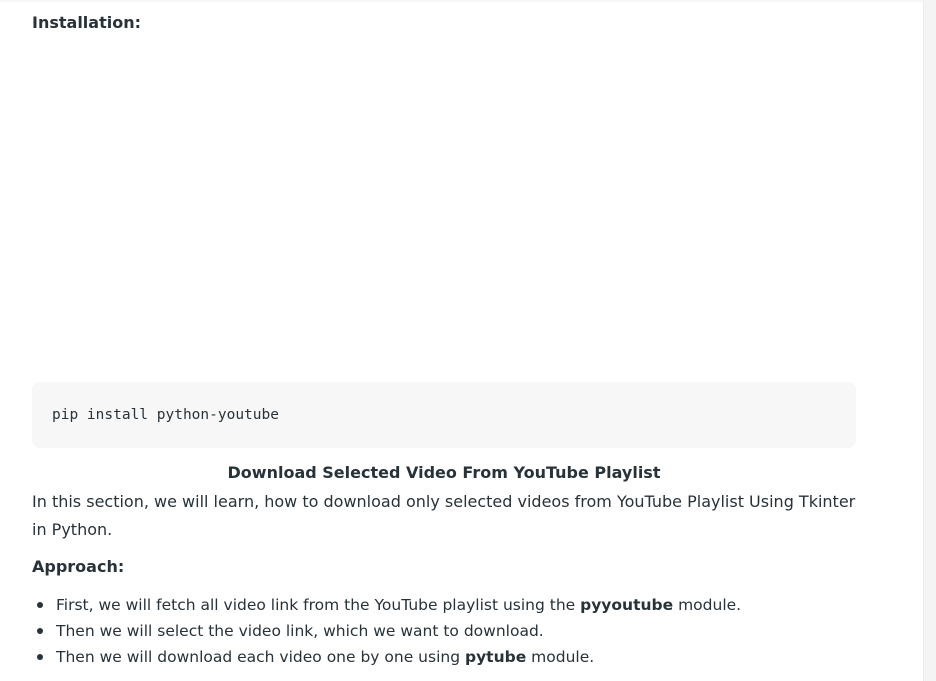 The height and width of the screenshot is (681, 936). What do you see at coordinates (462, 1) in the screenshot?
I see `top-divider` at bounding box center [462, 1].